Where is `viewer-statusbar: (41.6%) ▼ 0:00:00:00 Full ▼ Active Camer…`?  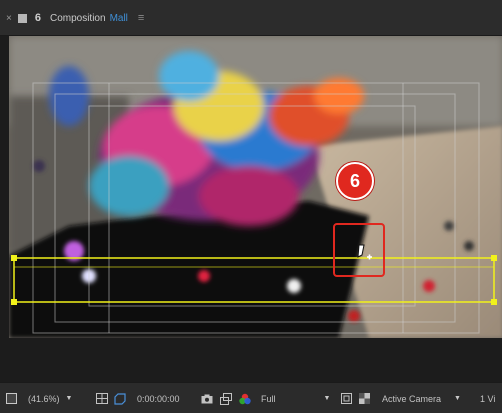
viewer-statusbar: (41.6%) ▼ 0:00:00:00 Full ▼ Active Camer… is located at coordinates (251, 397).